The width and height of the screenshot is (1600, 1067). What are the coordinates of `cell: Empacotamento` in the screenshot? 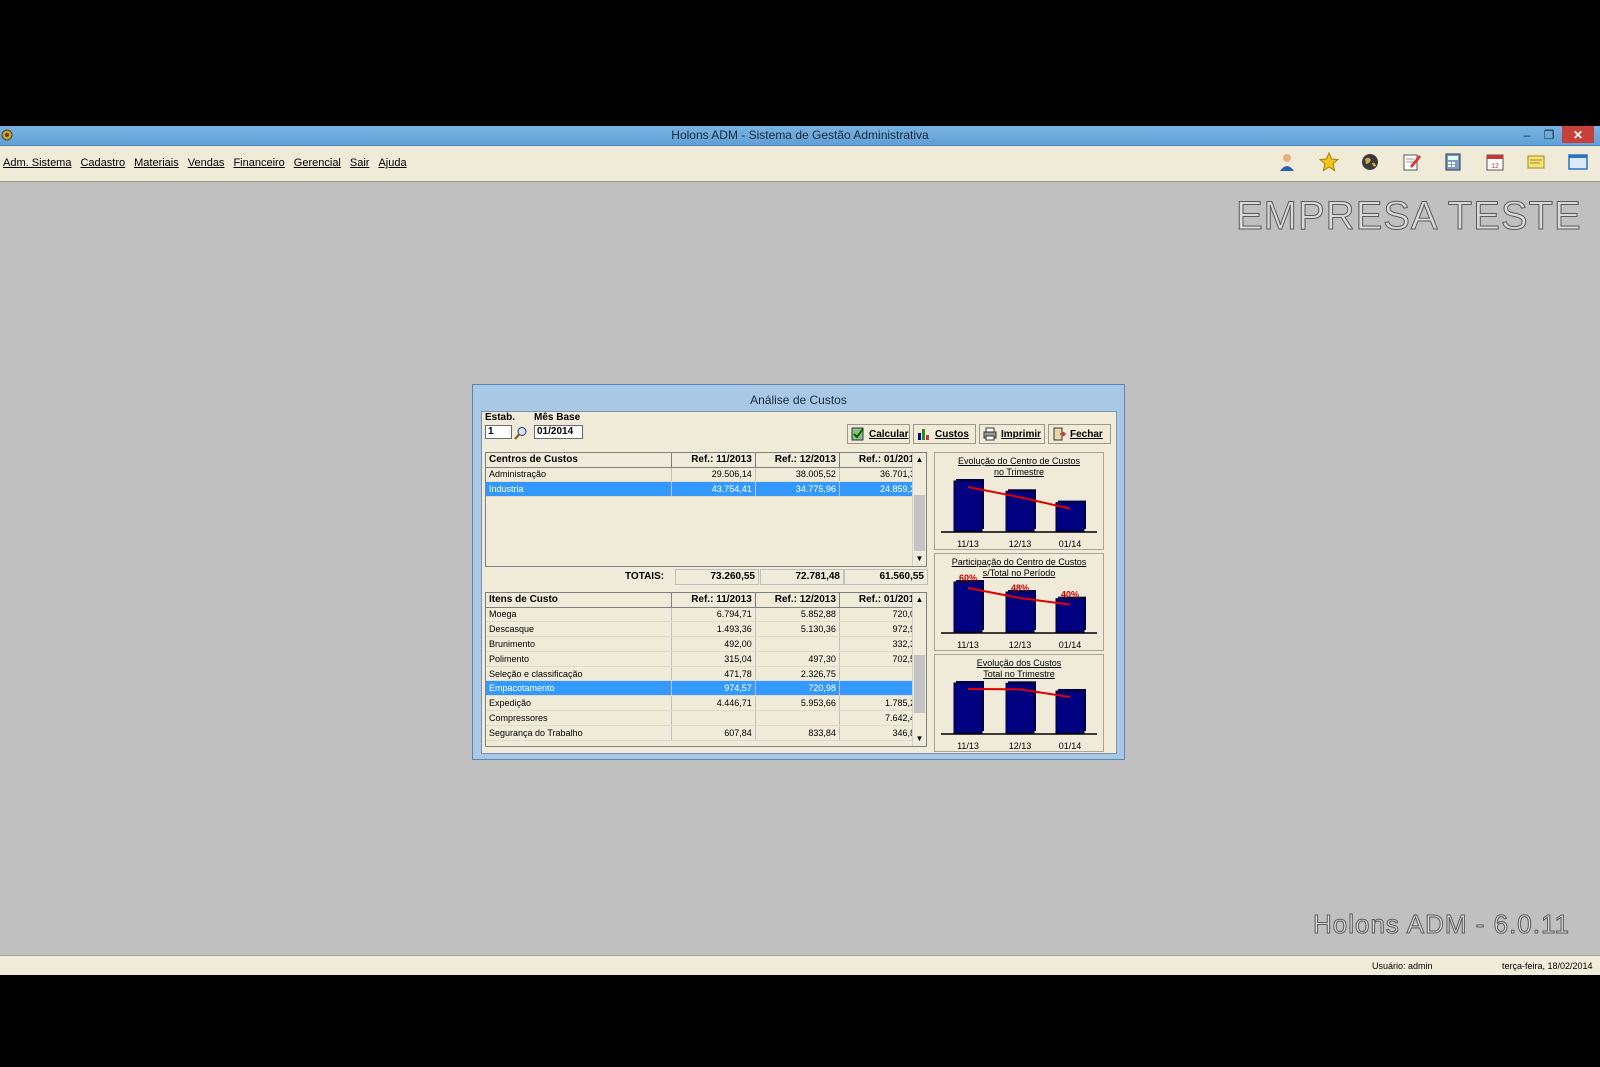 It's located at (579, 688).